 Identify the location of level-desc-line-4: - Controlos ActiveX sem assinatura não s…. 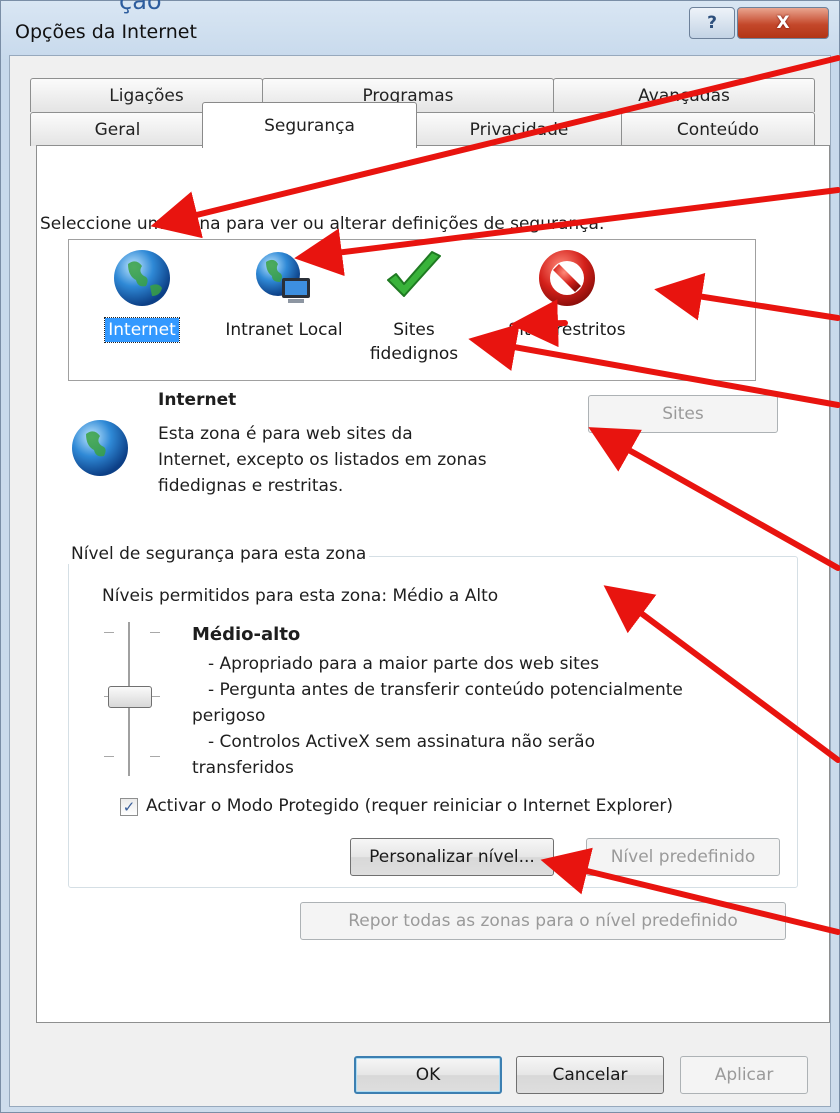
(401, 742).